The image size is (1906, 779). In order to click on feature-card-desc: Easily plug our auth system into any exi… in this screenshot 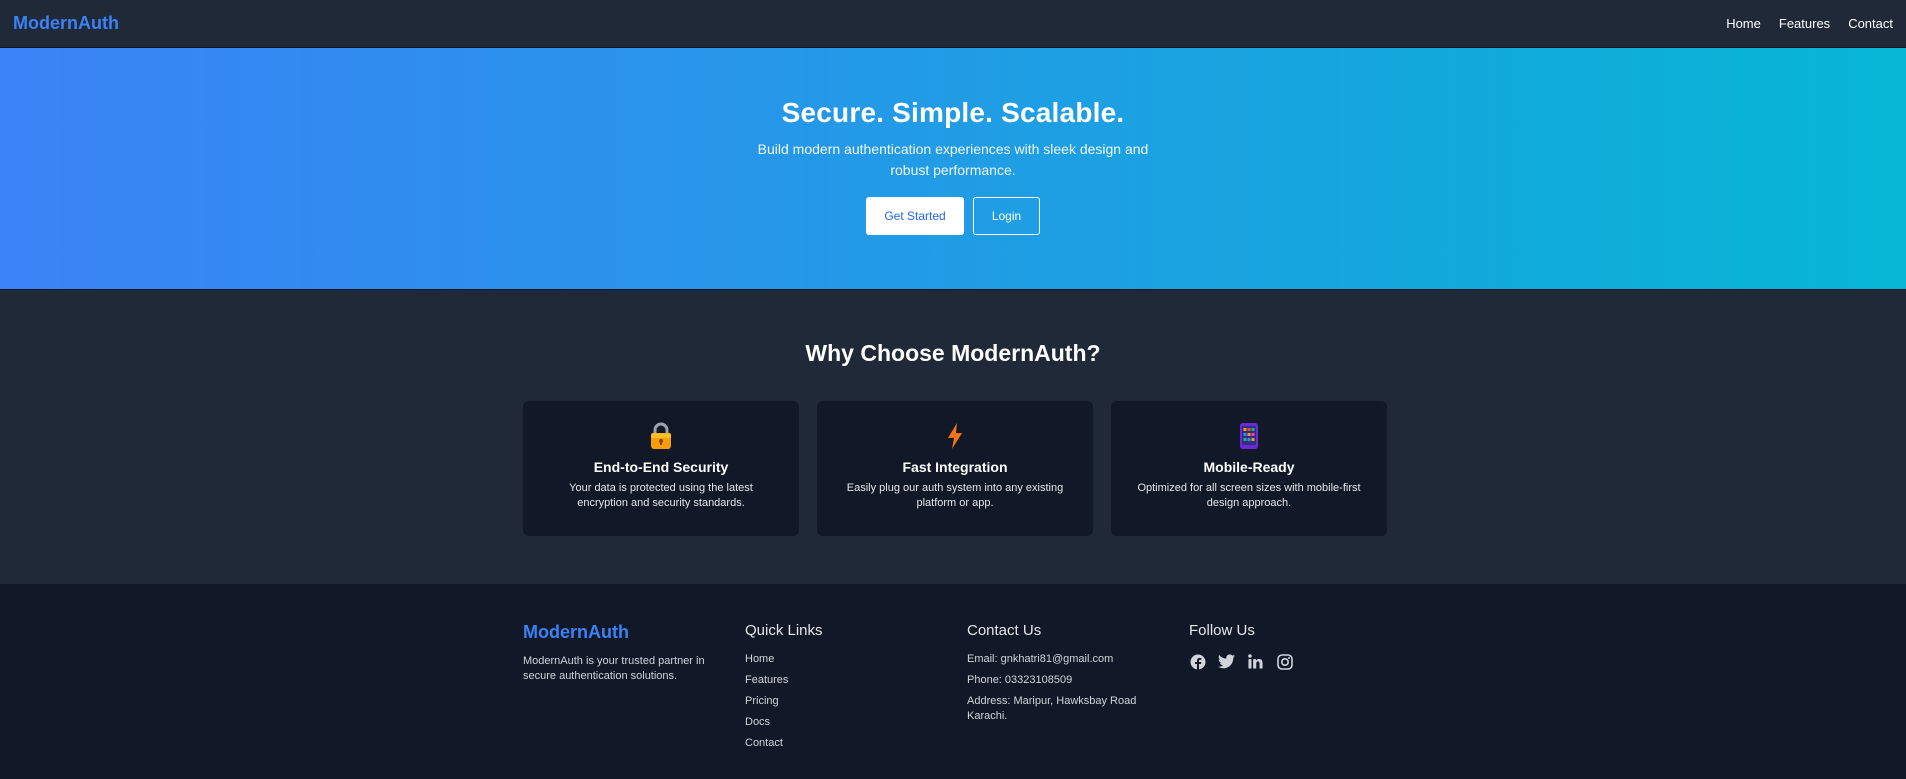, I will do `click(955, 495)`.